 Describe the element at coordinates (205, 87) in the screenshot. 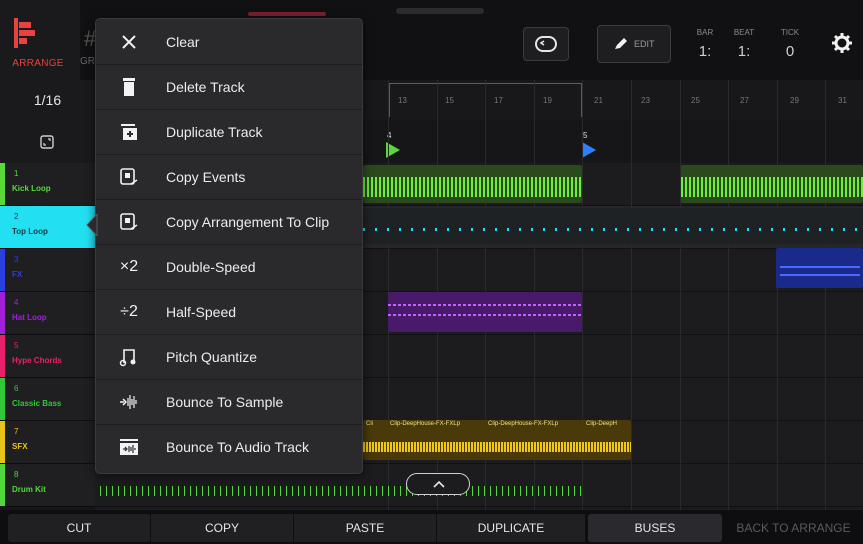

I see `menu-item-label: Delete Track` at that location.